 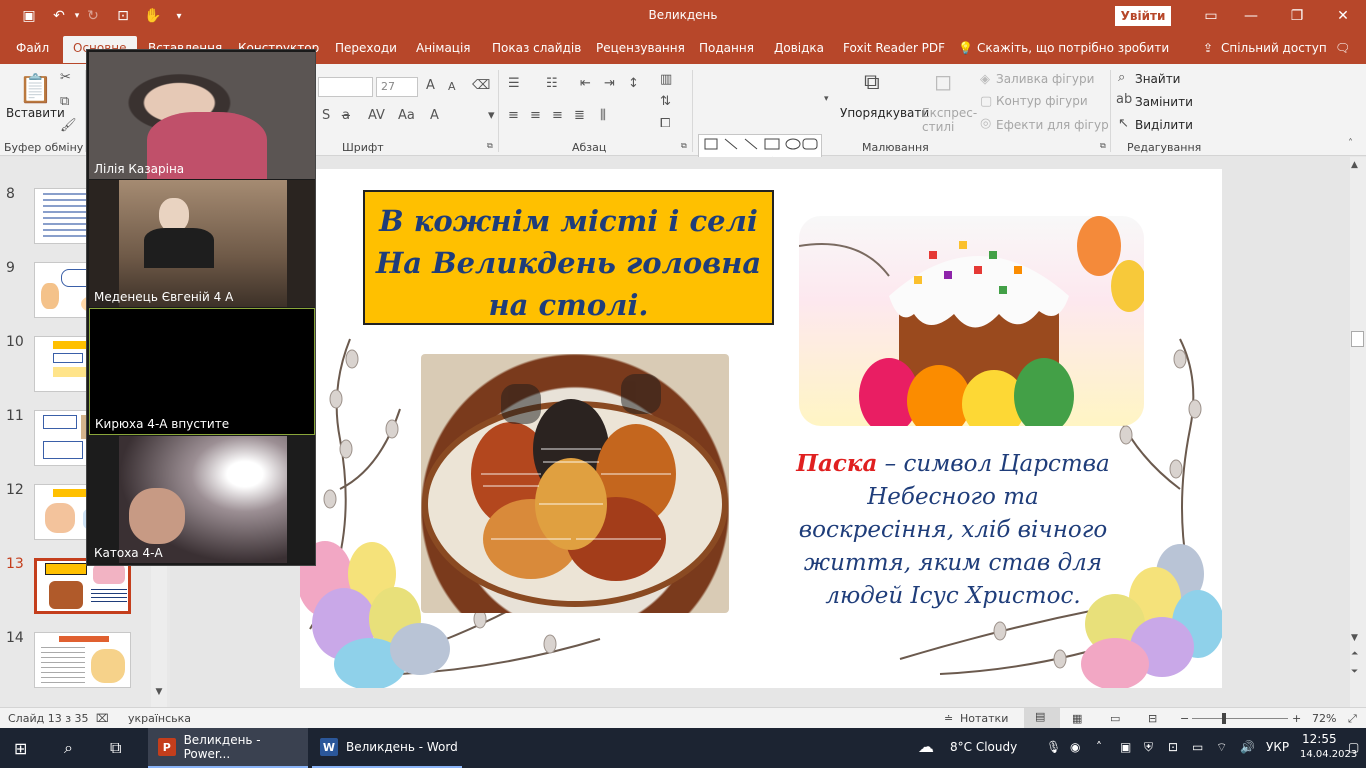 What do you see at coordinates (1357, 339) in the screenshot?
I see `scroll-thumb` at bounding box center [1357, 339].